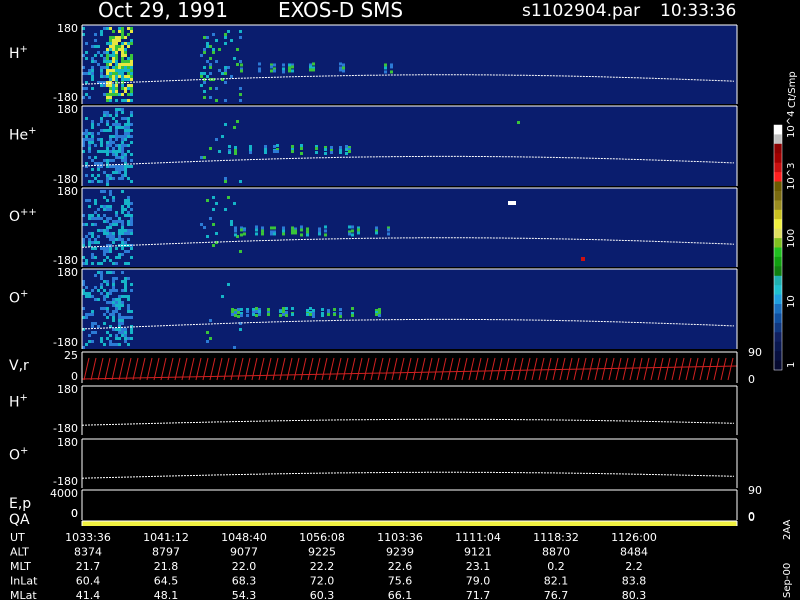  What do you see at coordinates (400, 566) in the screenshot?
I see `footer-cell: 22.6` at bounding box center [400, 566].